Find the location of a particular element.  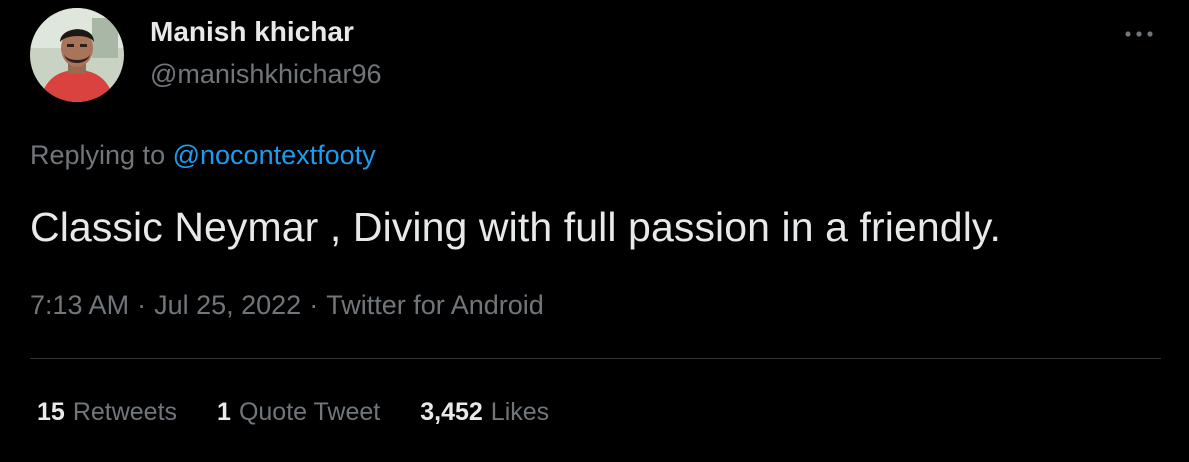

tweet-metadata: 7:13 AM · Jul 25, 2022 · Twitter for Android is located at coordinates (287, 305).